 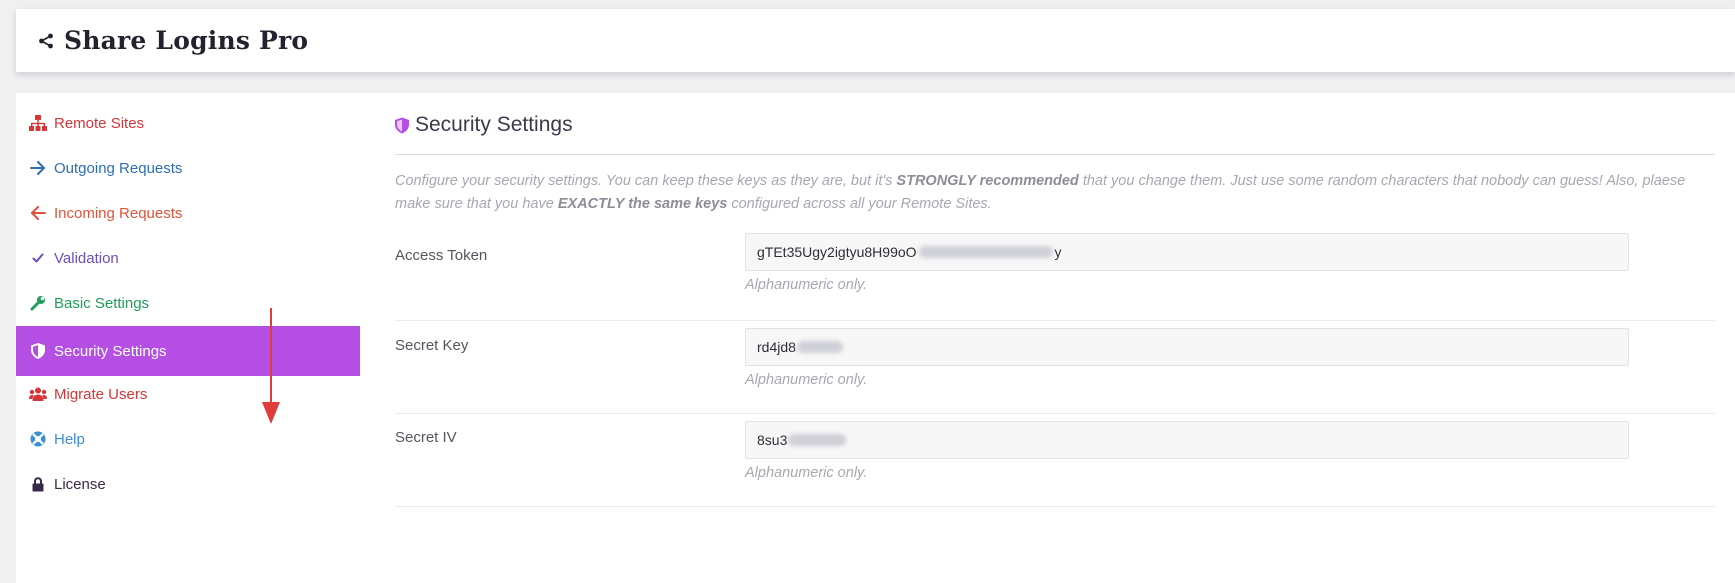 What do you see at coordinates (642, 204) in the screenshot?
I see `description-emphasis: EXACTLY the same keys` at bounding box center [642, 204].